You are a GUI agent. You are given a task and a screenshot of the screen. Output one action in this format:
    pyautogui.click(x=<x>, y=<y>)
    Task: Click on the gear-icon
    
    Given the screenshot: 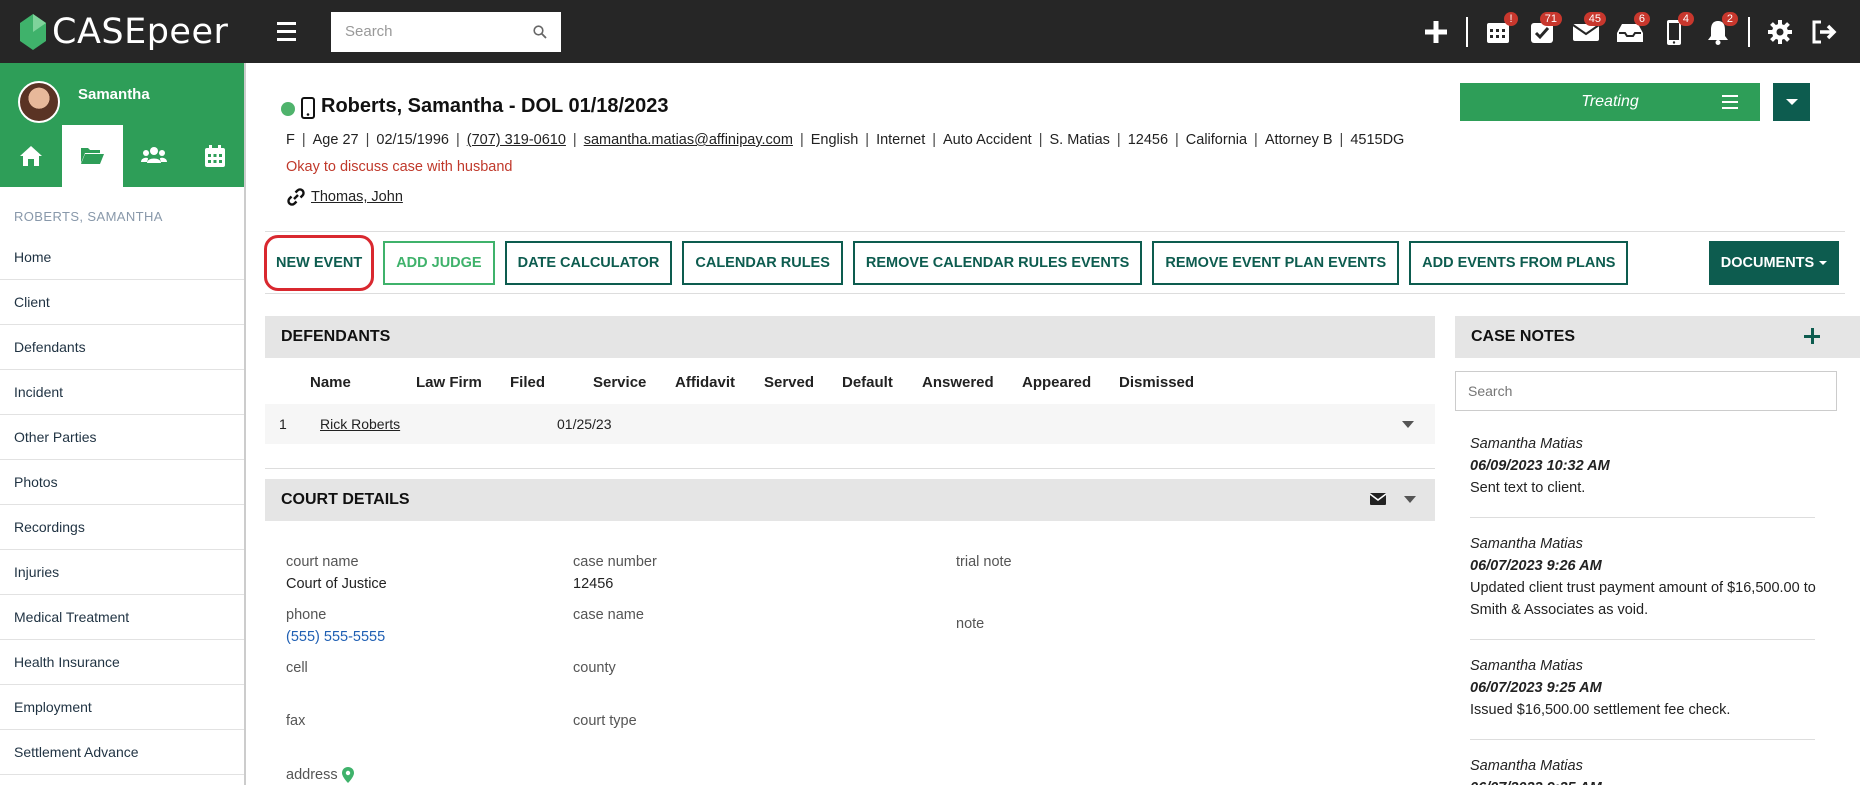 What is the action you would take?
    pyautogui.click(x=1780, y=31)
    